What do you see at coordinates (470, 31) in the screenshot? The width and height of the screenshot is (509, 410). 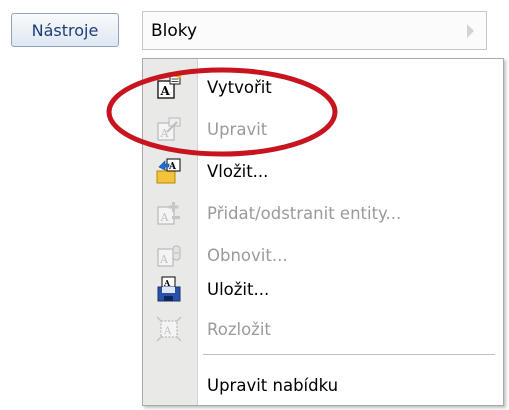 I see `submenu-arrow-icon` at bounding box center [470, 31].